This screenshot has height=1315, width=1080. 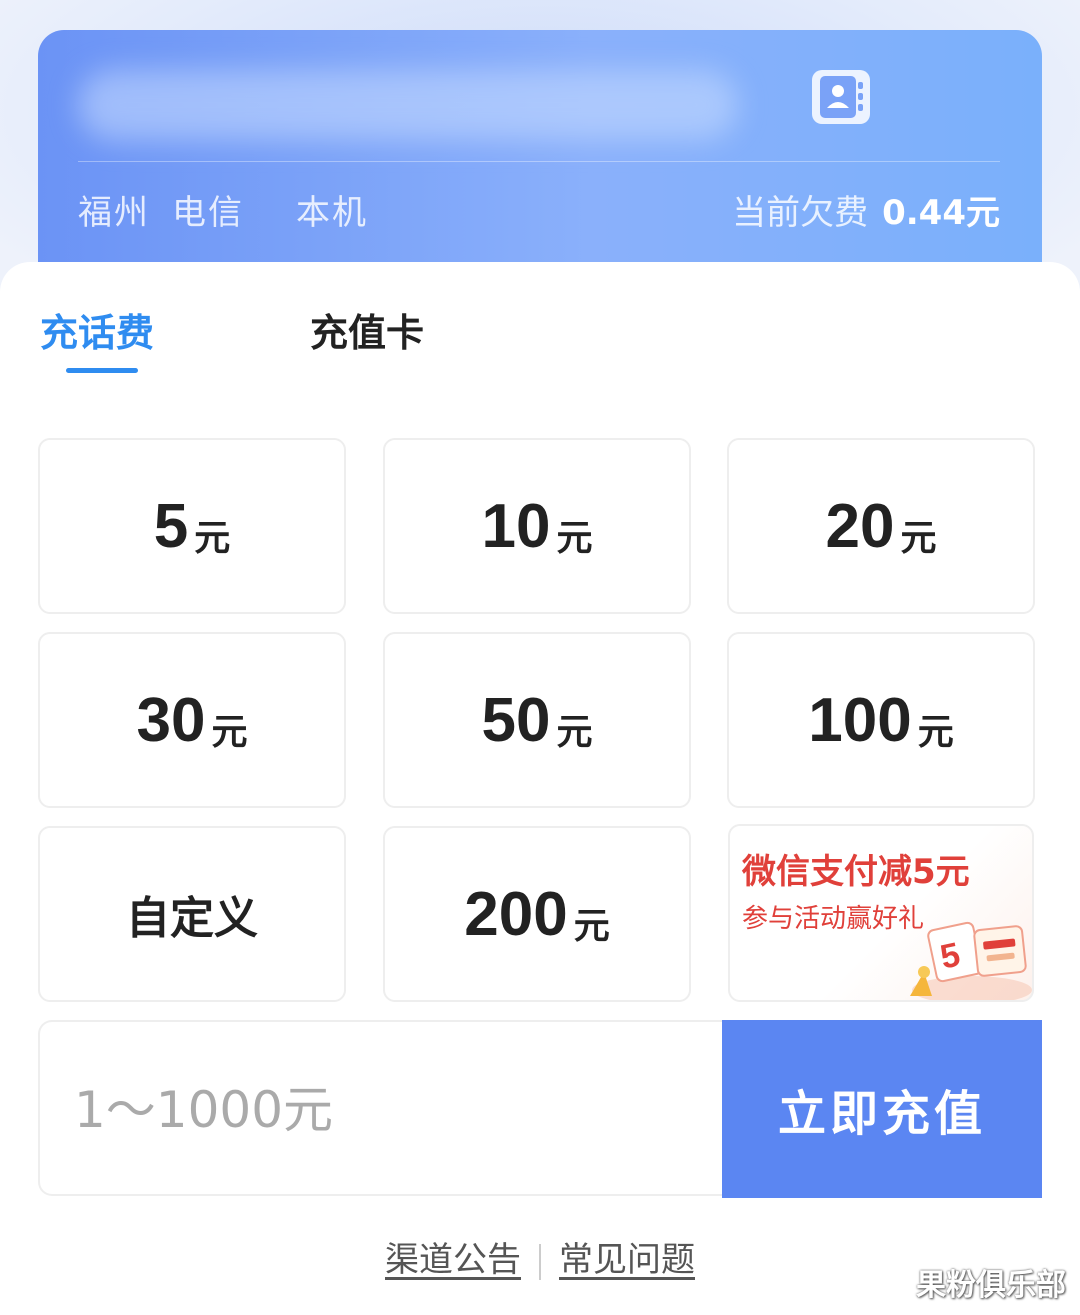 I want to click on amount-option-5: 5元, so click(x=192, y=526).